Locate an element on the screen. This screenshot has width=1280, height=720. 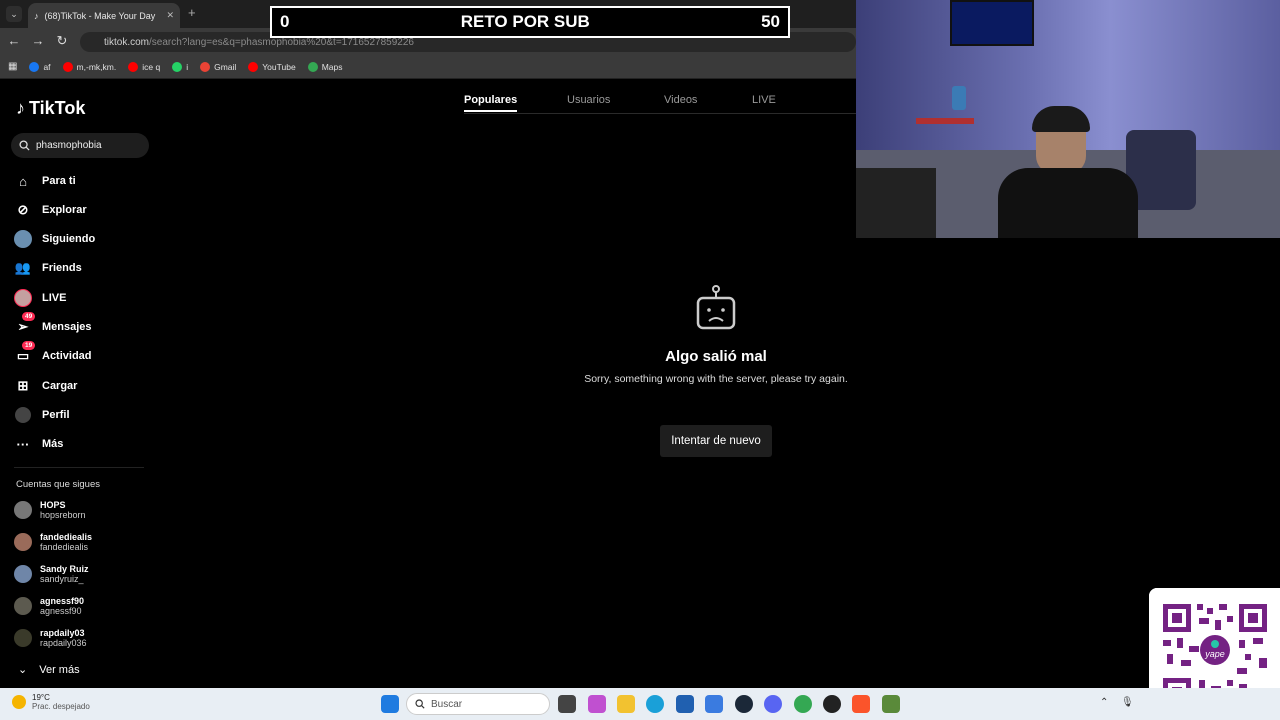
nav-siguiendo: Siguiendo is located at coordinates (54, 239).